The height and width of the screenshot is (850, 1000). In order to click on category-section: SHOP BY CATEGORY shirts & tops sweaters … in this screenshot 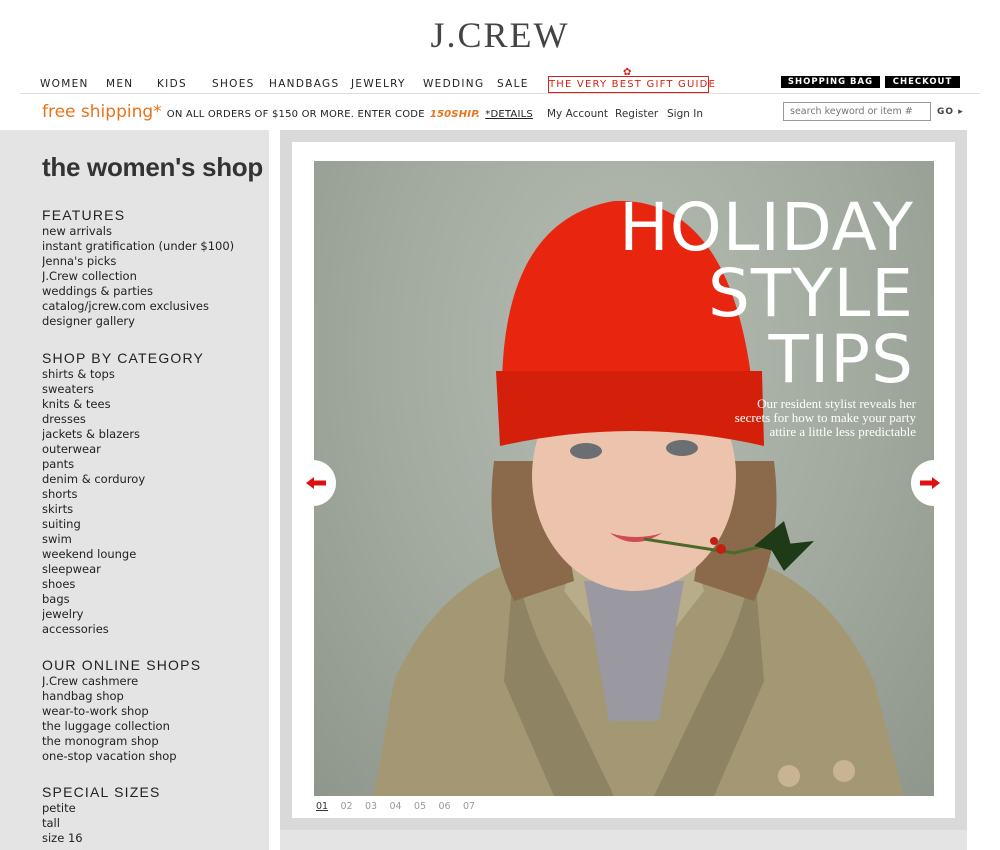, I will do `click(123, 493)`.